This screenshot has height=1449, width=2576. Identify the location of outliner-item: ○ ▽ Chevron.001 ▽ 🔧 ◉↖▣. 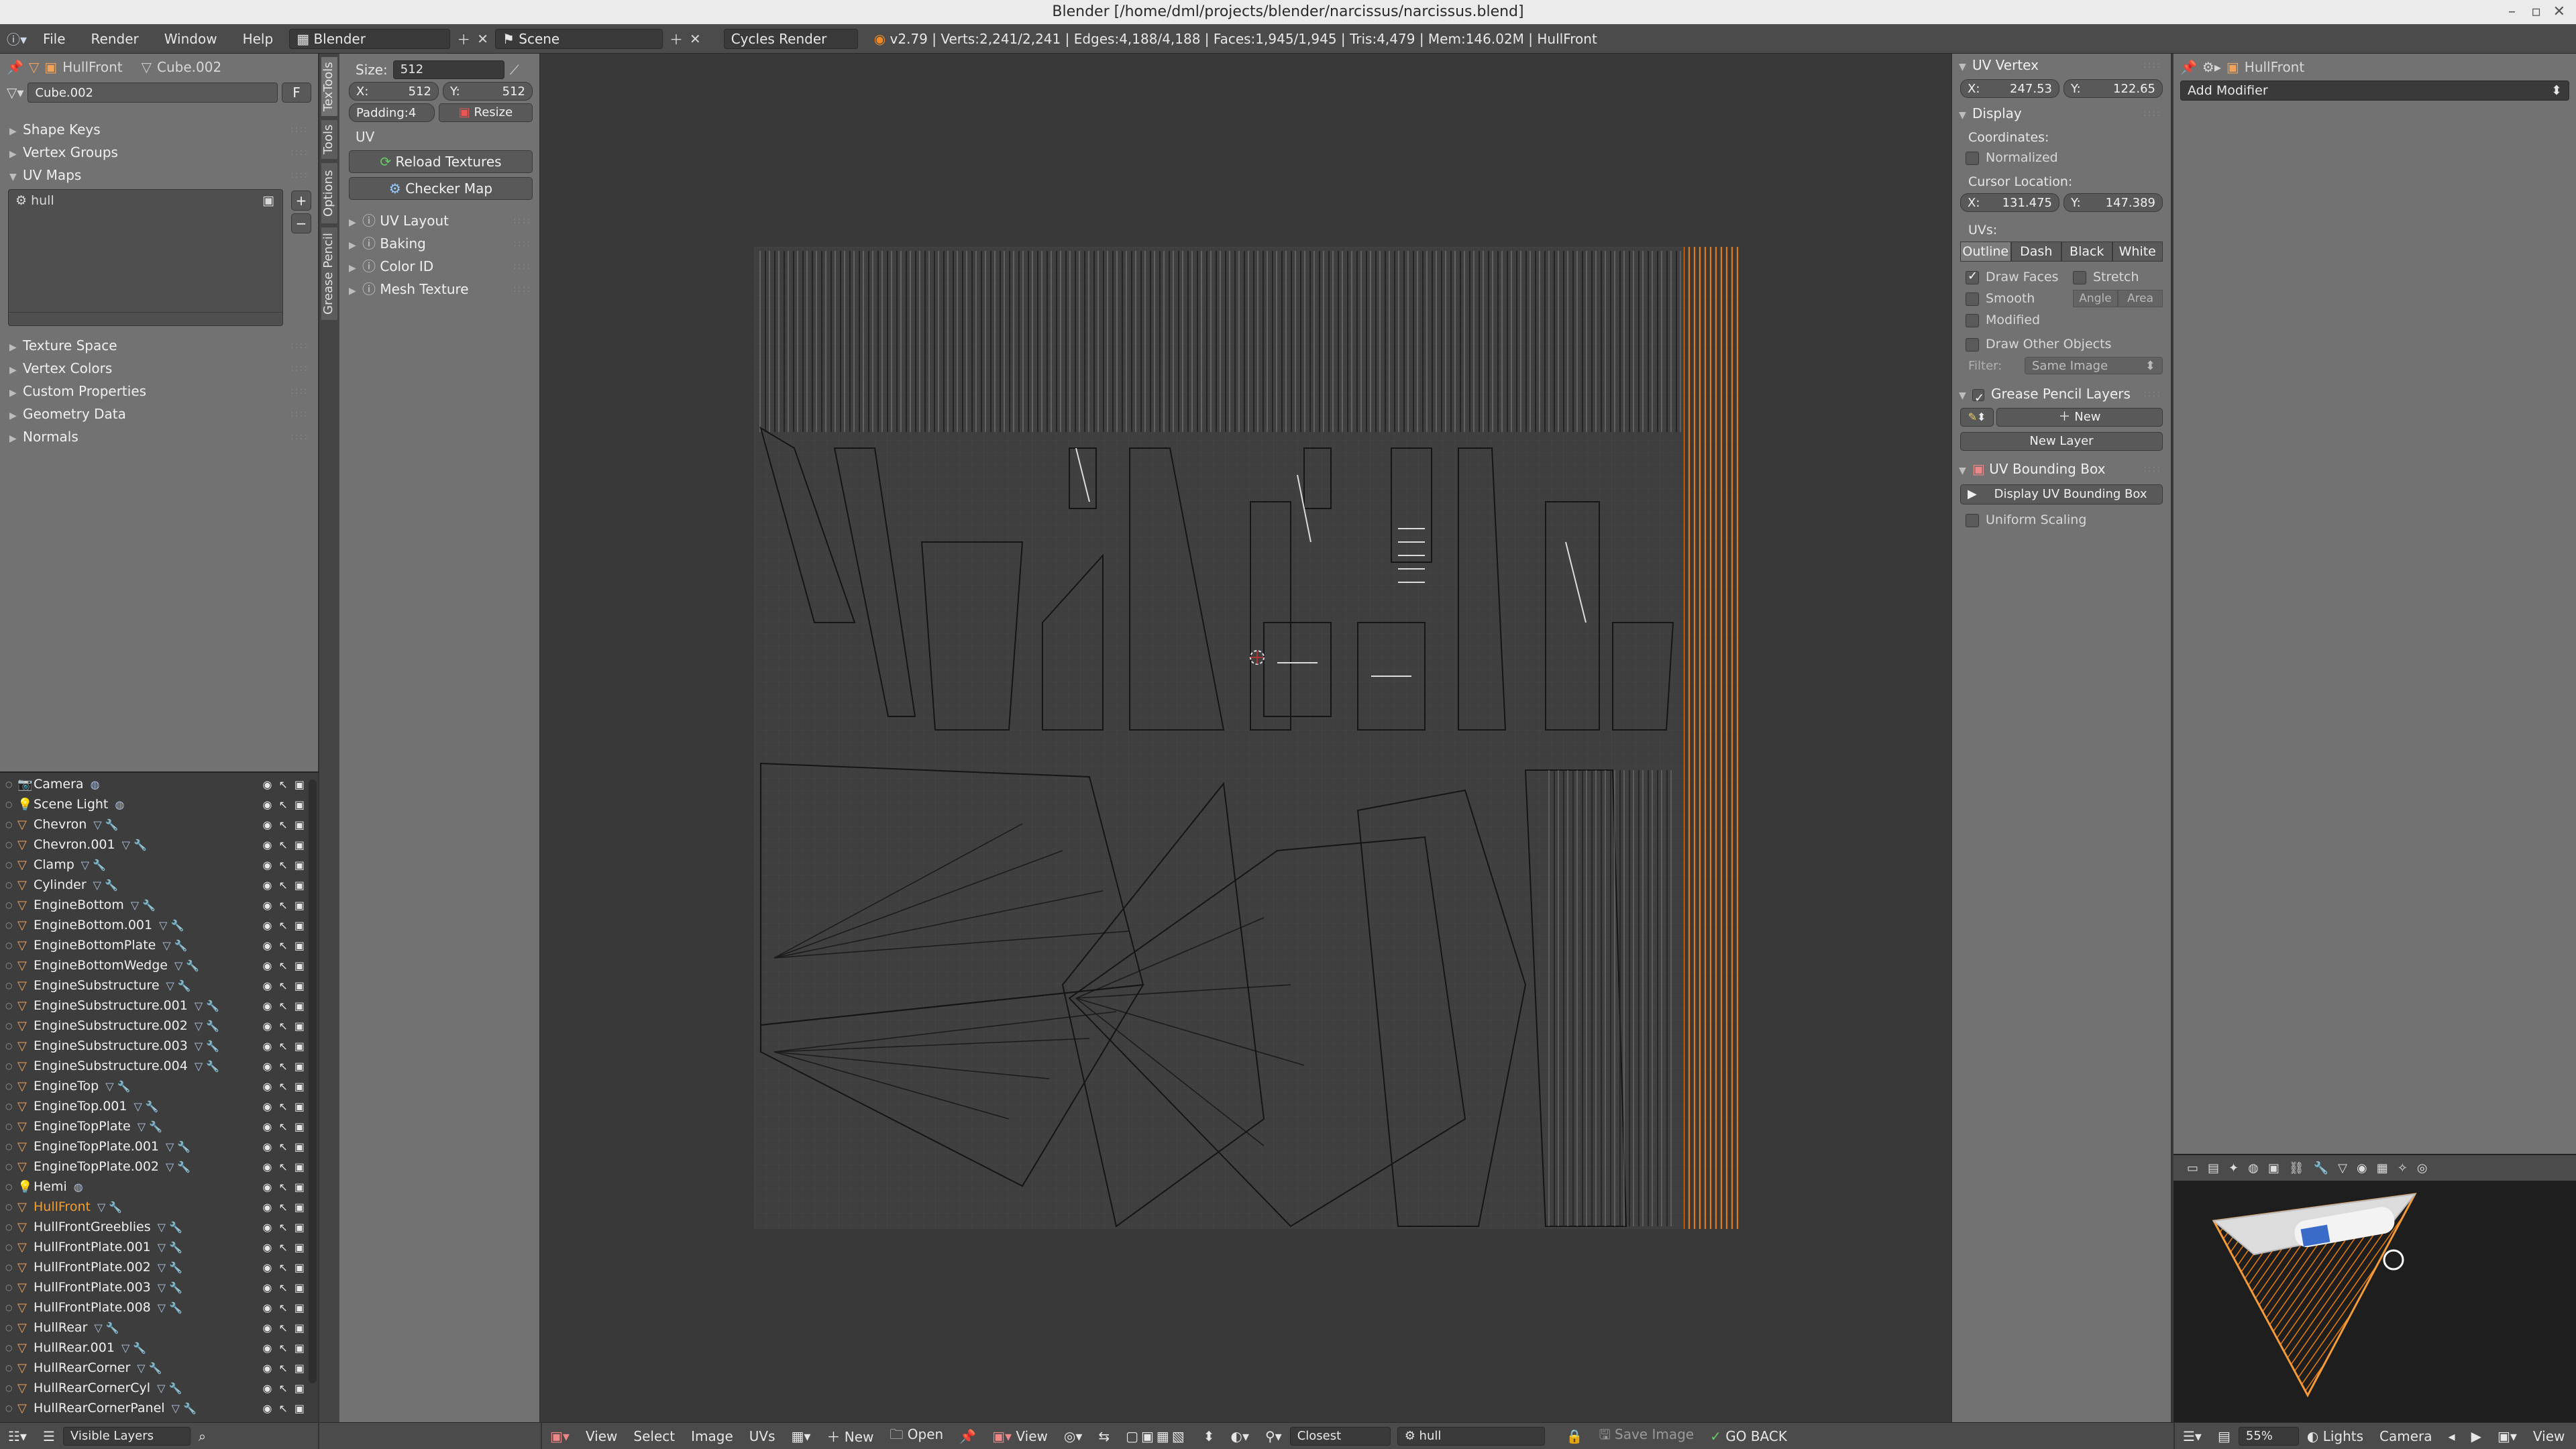
(159, 845).